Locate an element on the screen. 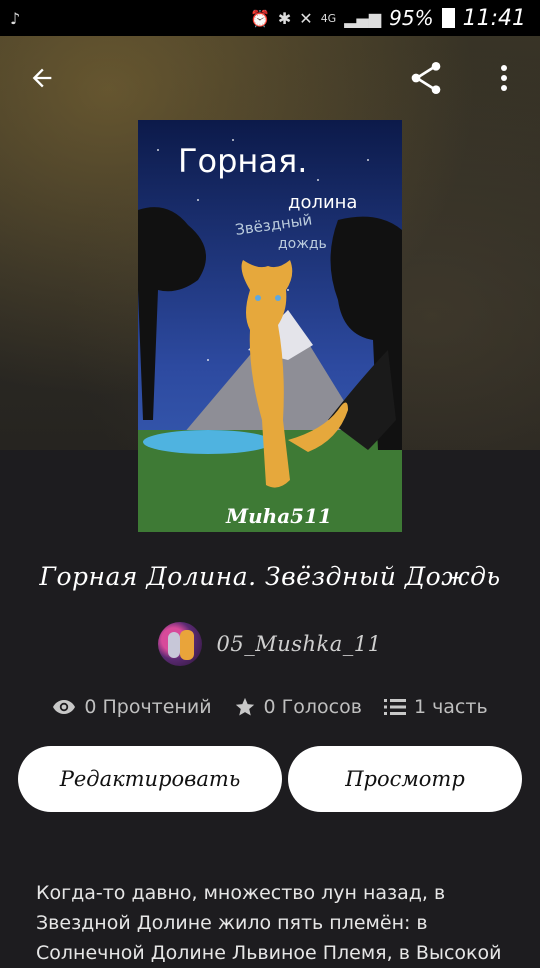 Image resolution: width=540 pixels, height=968 pixels. list-icon is located at coordinates (394, 707).